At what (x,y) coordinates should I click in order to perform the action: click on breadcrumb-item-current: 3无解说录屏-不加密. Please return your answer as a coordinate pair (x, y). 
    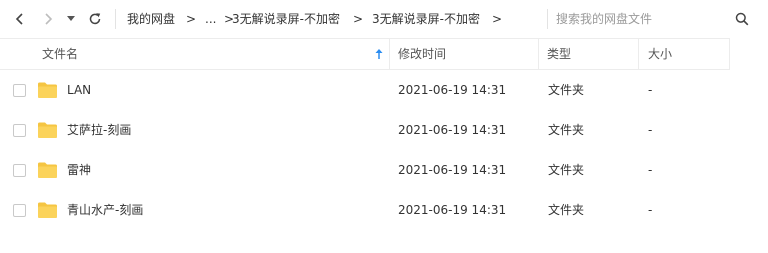
    Looking at the image, I should click on (426, 19).